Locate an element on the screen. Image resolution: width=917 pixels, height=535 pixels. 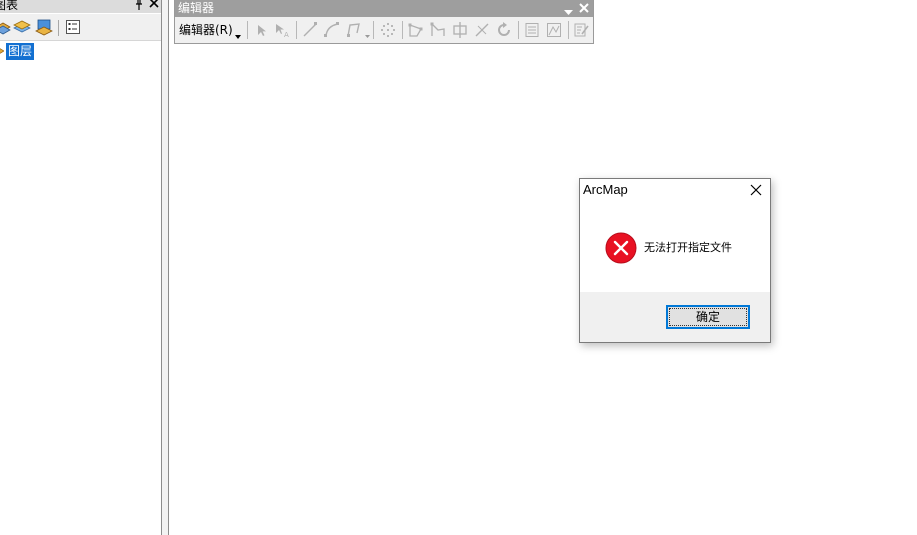
attributes-icon is located at coordinates (532, 30).